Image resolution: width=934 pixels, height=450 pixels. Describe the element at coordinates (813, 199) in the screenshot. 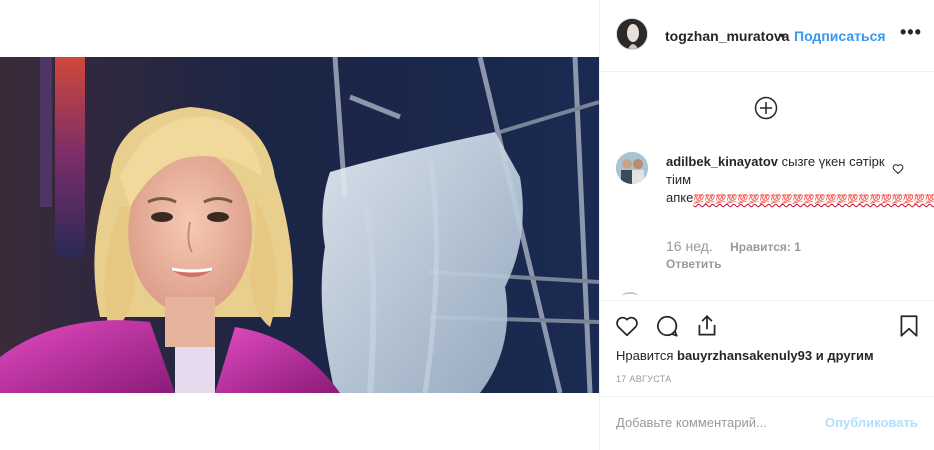

I see `comment-emoji-run: 💯💯💯💯💯💯💯💯💯💯💯💯💯💯💯💯💯💯💯💯💯💯💯` at that location.